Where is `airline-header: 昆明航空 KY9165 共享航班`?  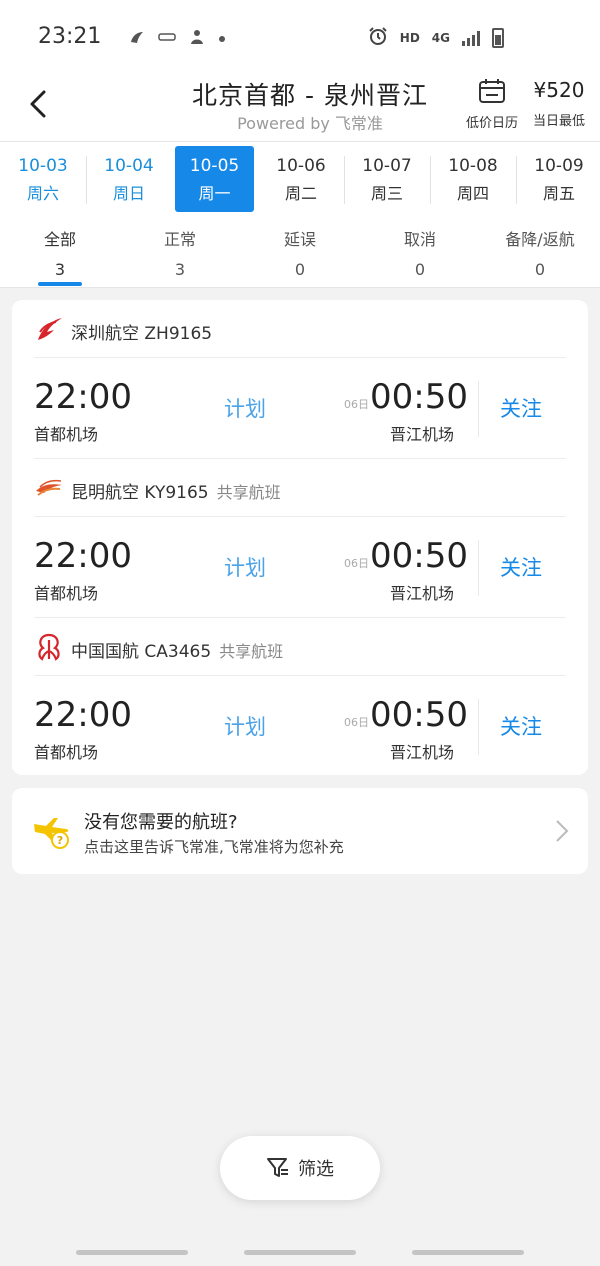 airline-header: 昆明航空 KY9165 共享航班 is located at coordinates (300, 488).